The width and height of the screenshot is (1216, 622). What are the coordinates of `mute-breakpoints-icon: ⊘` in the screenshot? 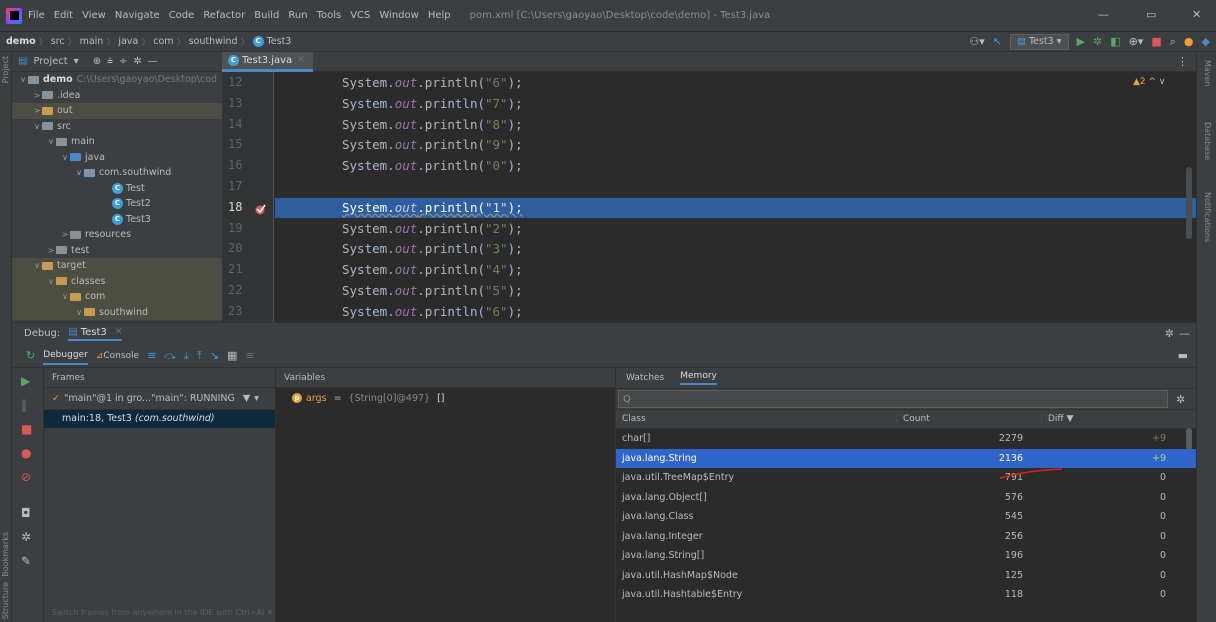 It's located at (26, 477).